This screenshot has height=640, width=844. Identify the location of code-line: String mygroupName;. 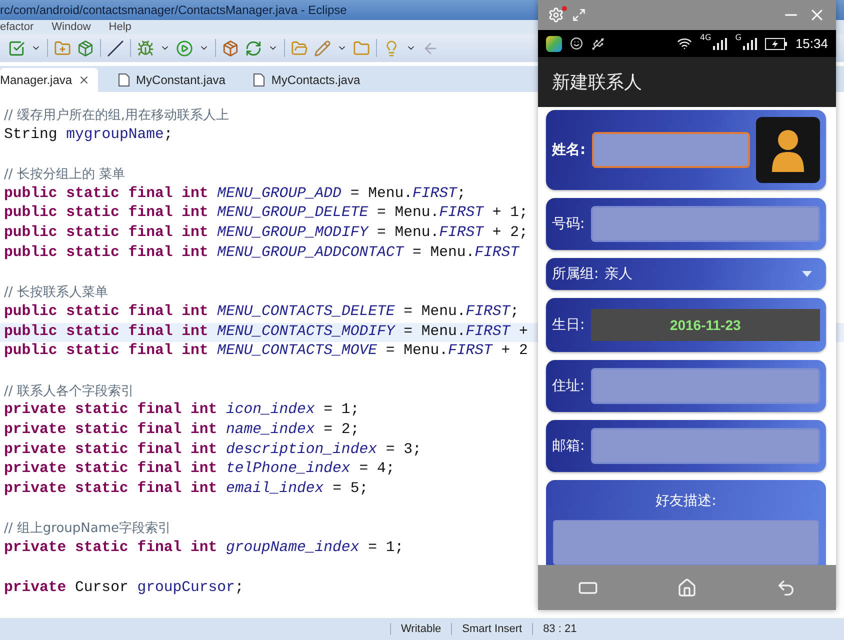
(88, 134).